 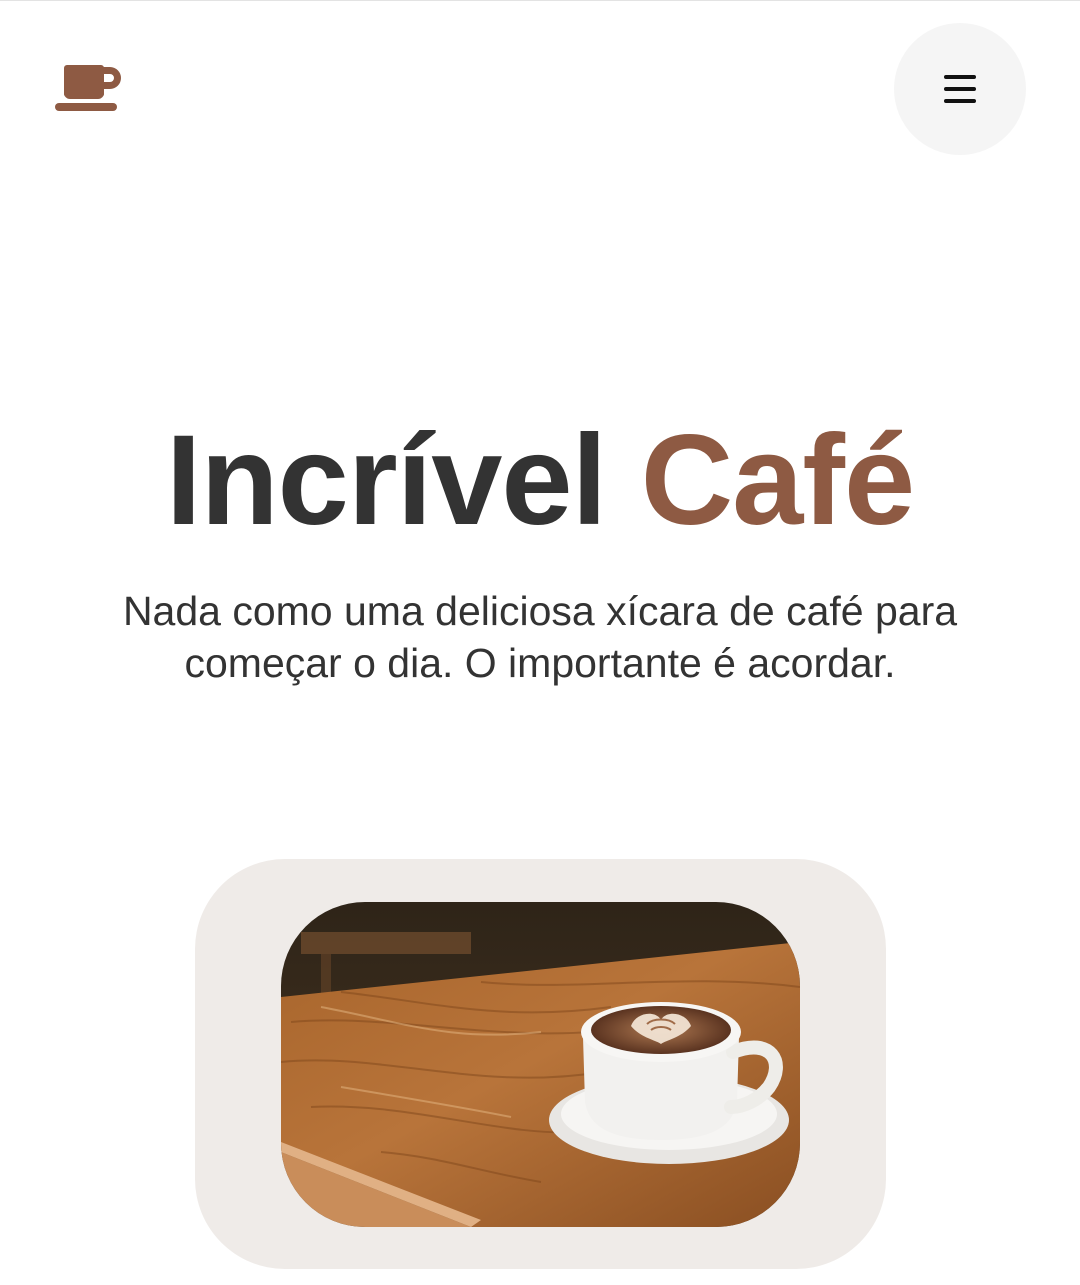 I want to click on hero-title-main: Incrível, so click(x=386, y=480).